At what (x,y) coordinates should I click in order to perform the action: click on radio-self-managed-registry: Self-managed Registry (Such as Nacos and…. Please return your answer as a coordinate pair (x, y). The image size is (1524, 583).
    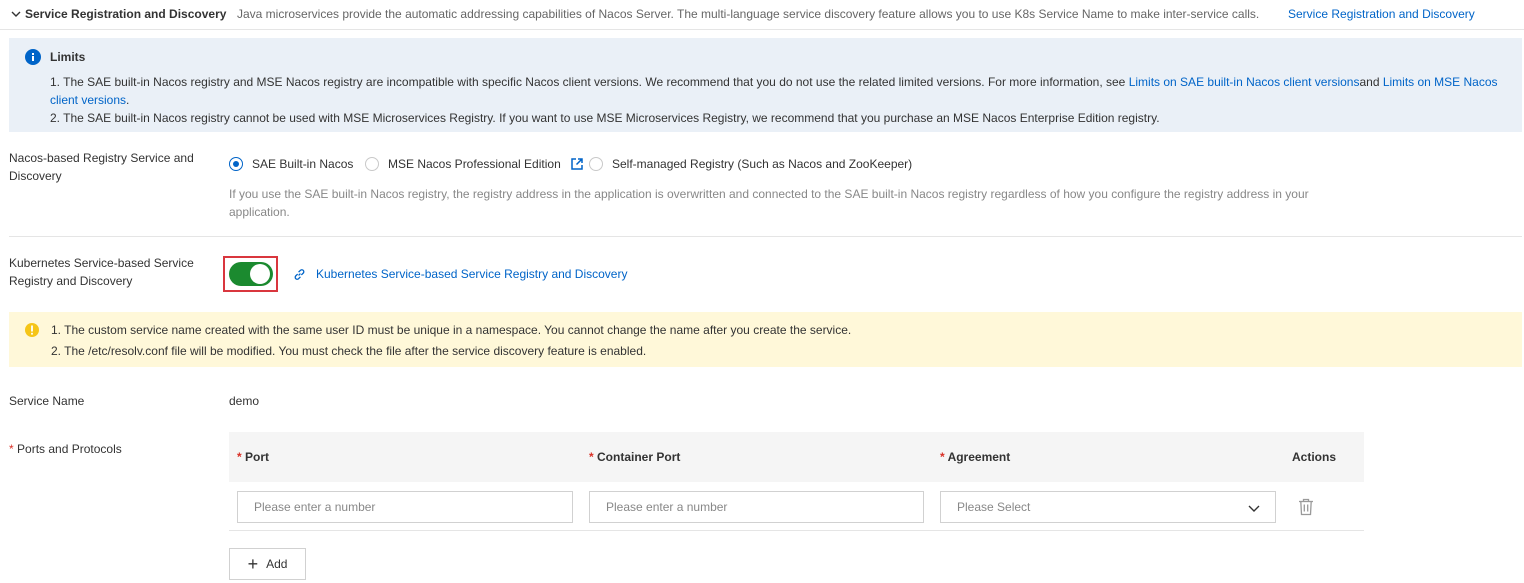
    Looking at the image, I should click on (750, 164).